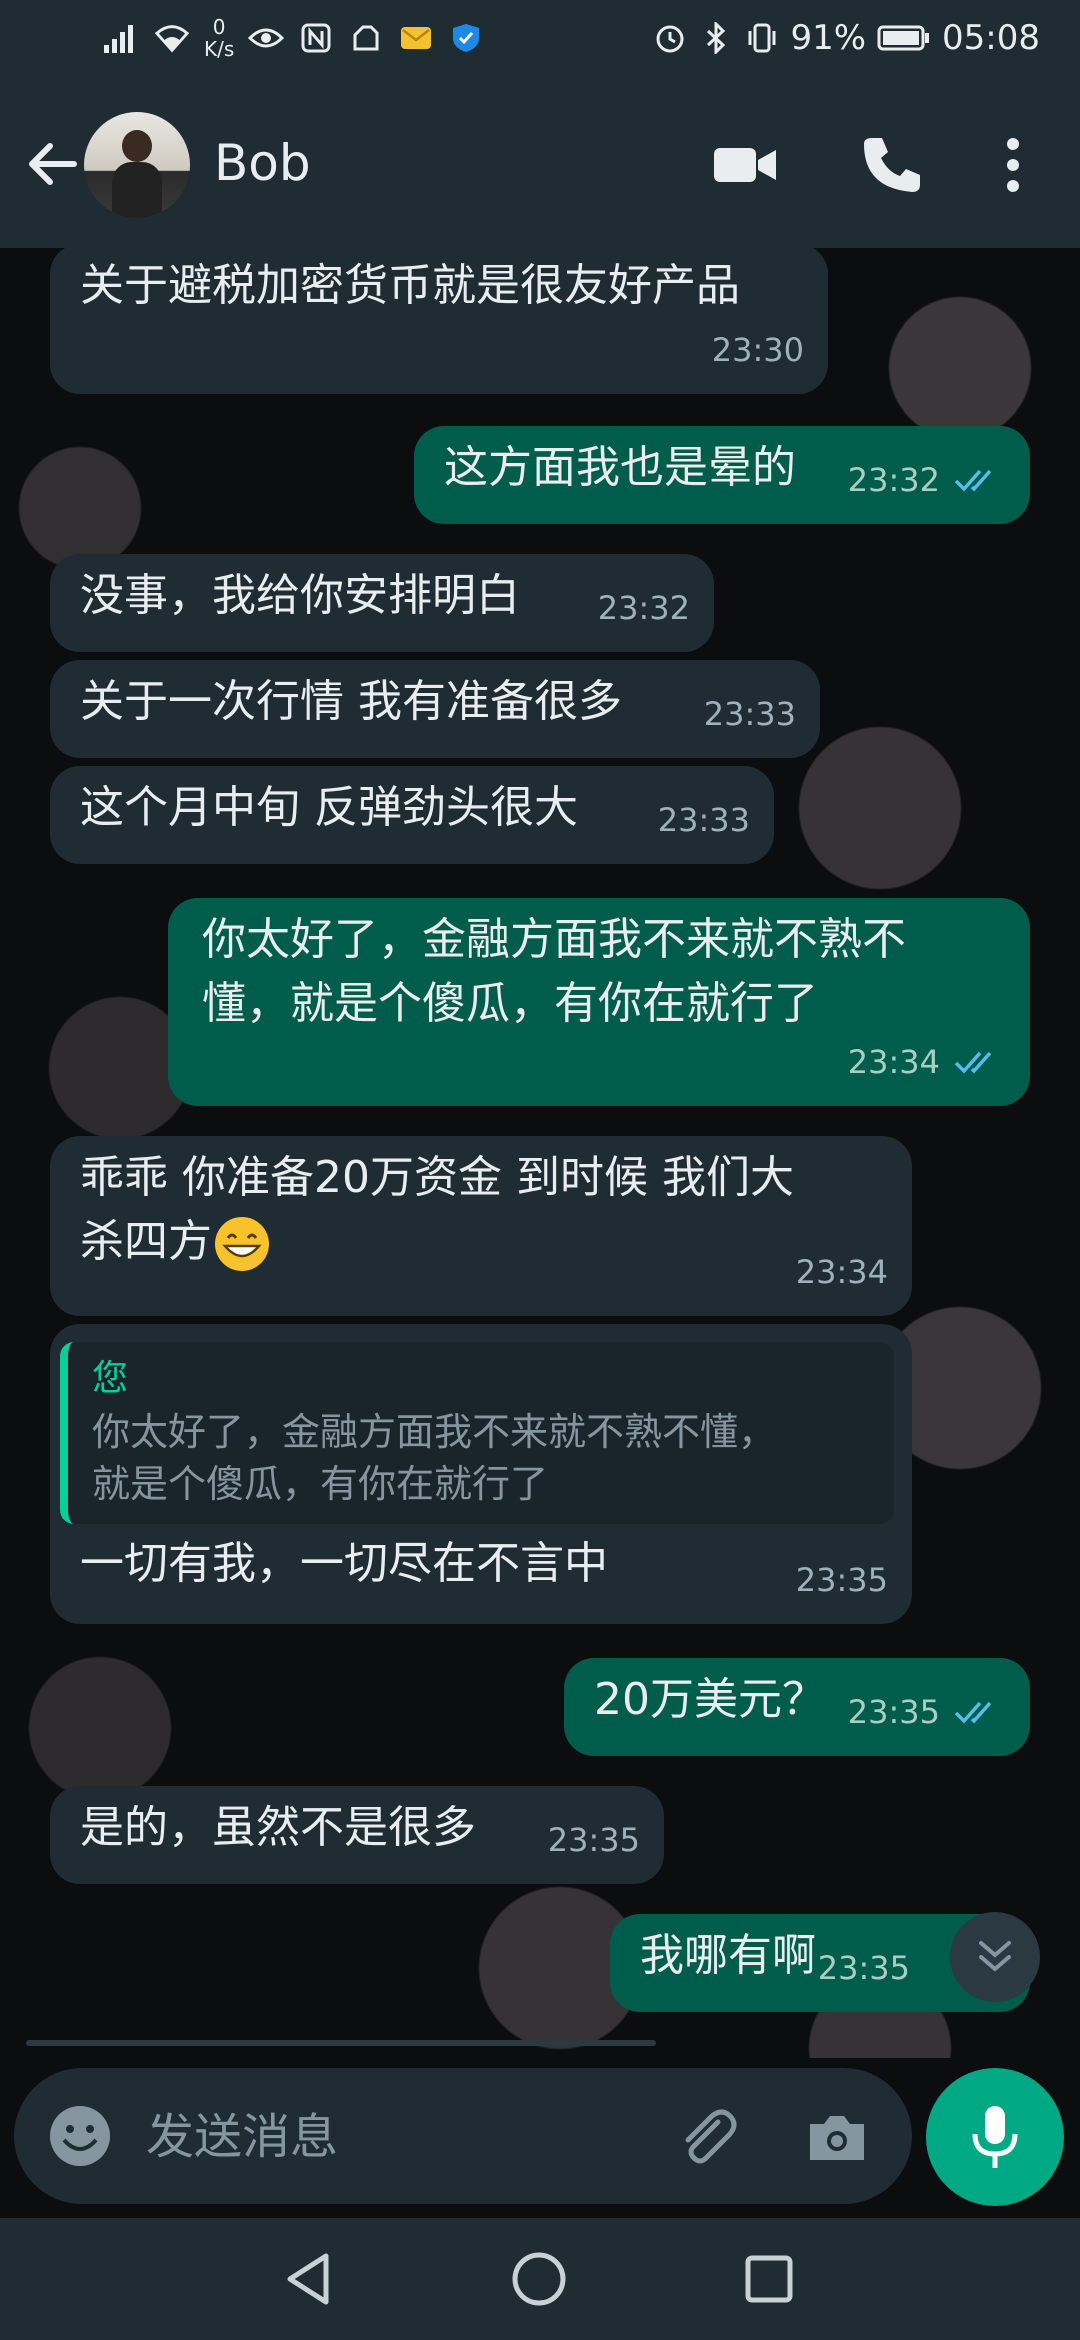 This screenshot has width=1080, height=2340. I want to click on mail-icon, so click(416, 38).